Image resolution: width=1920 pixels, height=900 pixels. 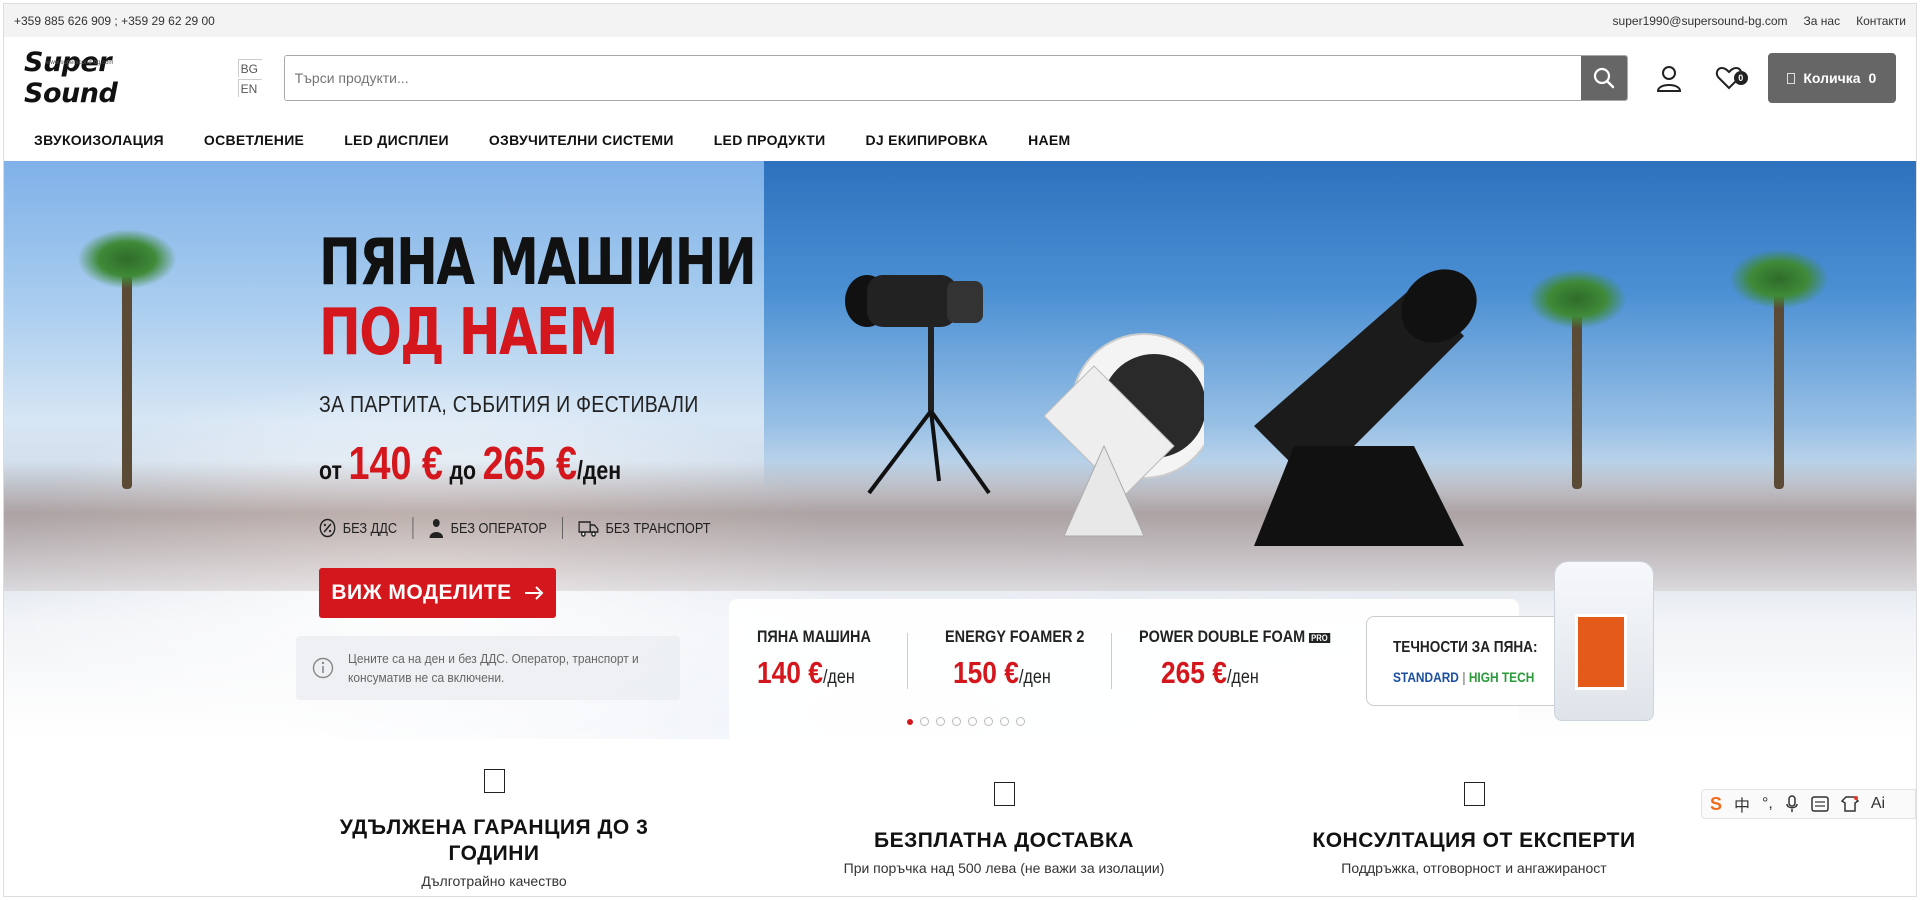 What do you see at coordinates (1822, 21) in the screenshot?
I see `about-link: За нас` at bounding box center [1822, 21].